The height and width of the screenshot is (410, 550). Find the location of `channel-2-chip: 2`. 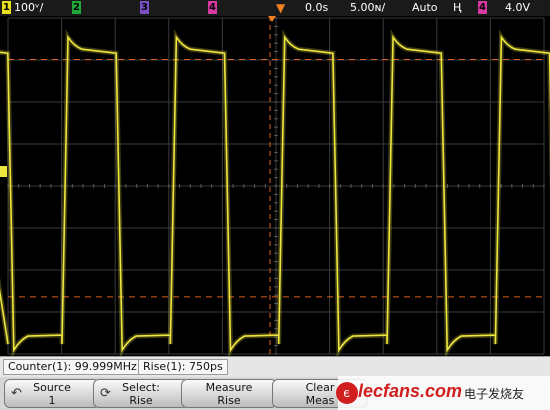

channel-2-chip: 2 is located at coordinates (76, 7).